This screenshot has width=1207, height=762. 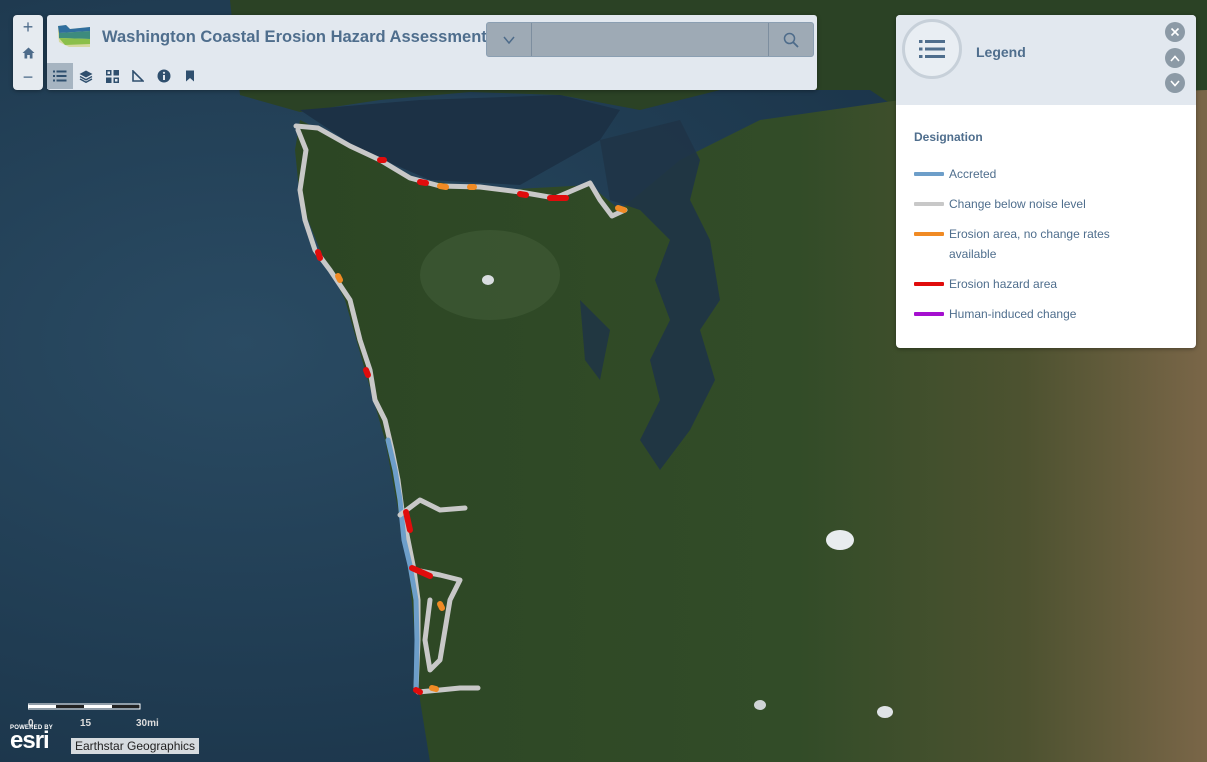 I want to click on measure-tool-button, so click(x=138, y=76).